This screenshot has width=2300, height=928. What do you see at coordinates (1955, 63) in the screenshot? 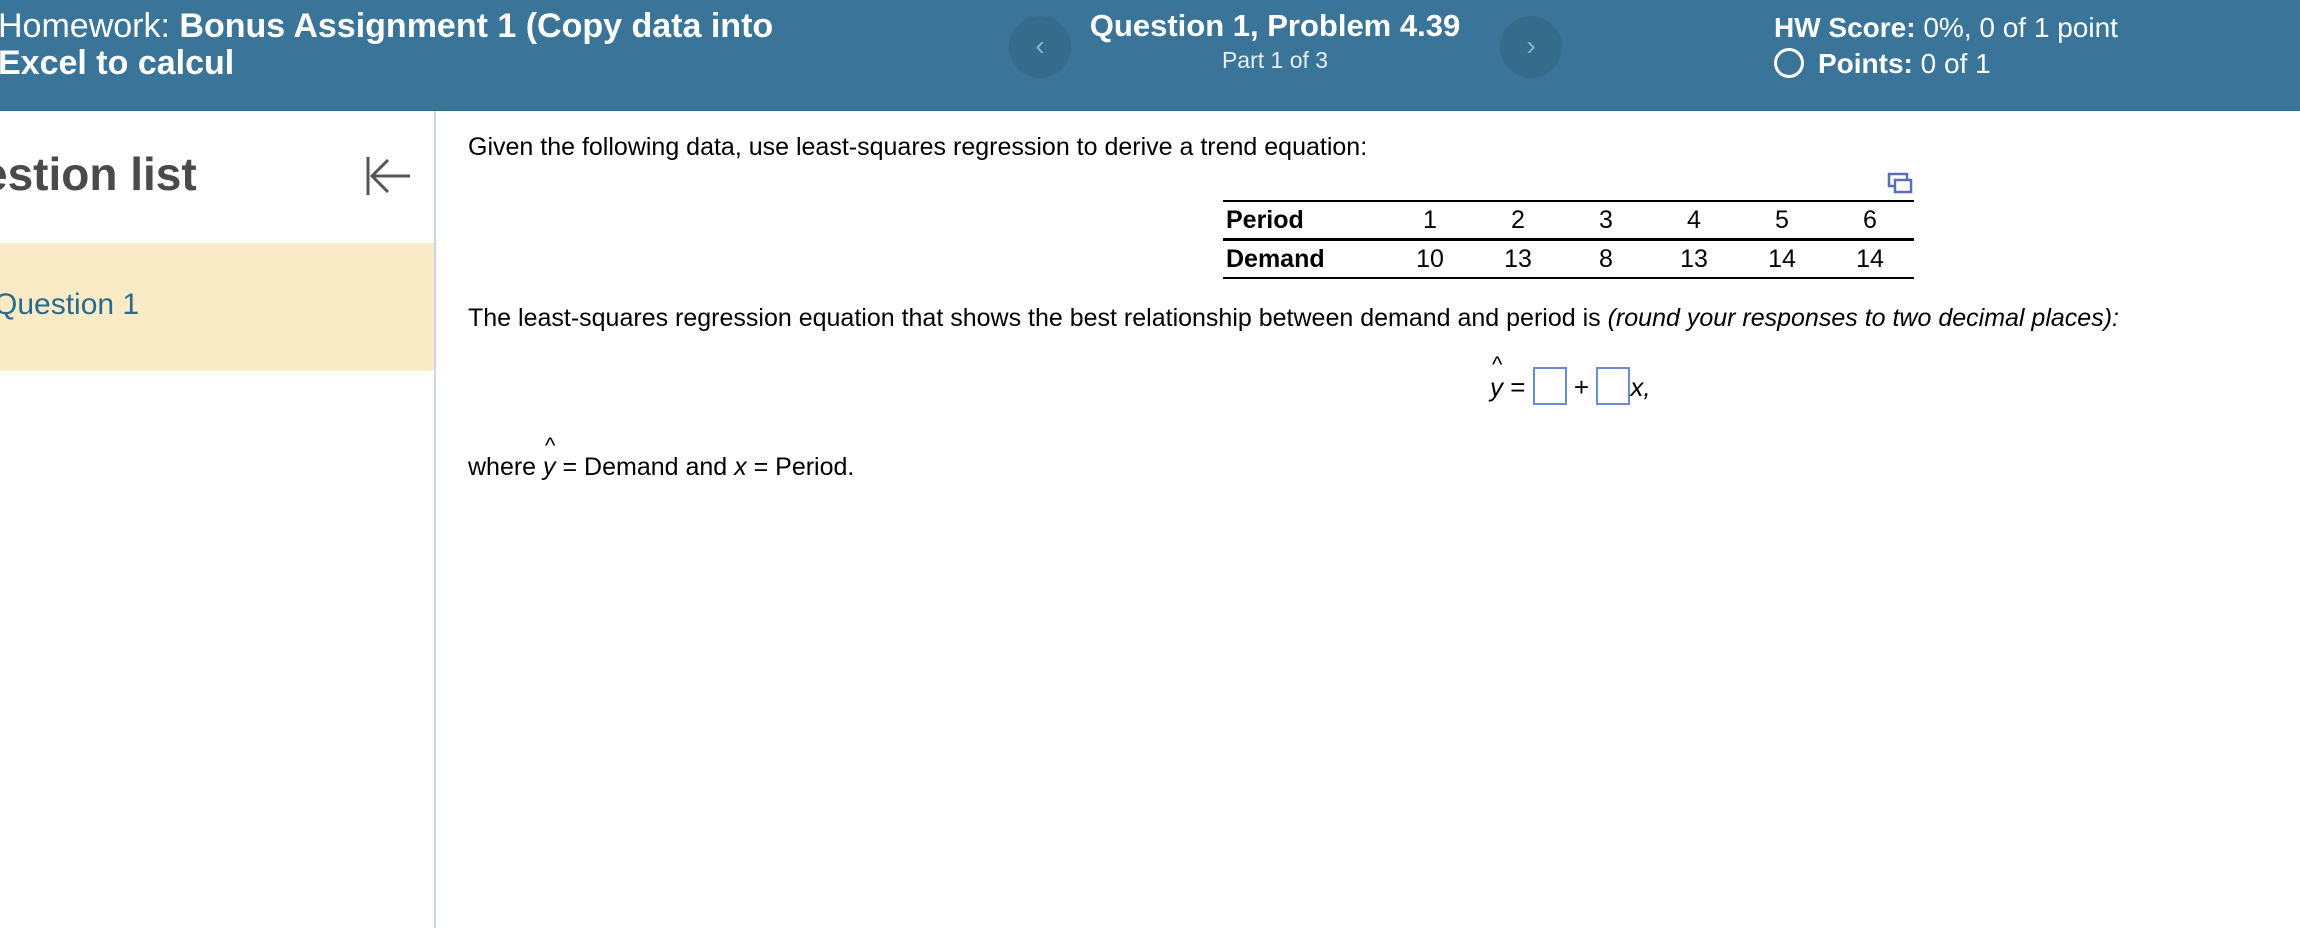
I see `points-value: 0 of 1` at bounding box center [1955, 63].